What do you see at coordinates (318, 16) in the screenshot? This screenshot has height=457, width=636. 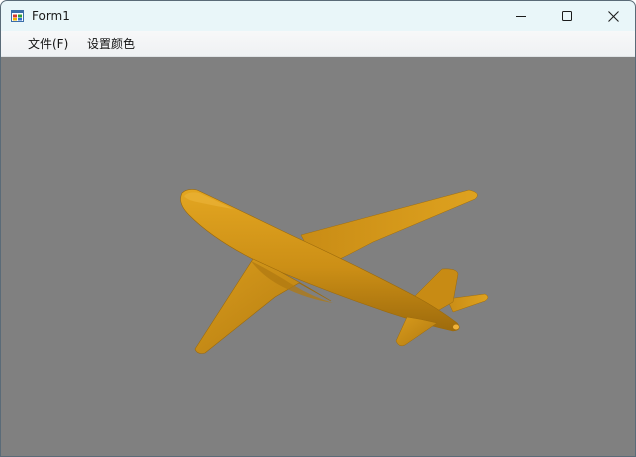 I see `title-bar: Form1` at bounding box center [318, 16].